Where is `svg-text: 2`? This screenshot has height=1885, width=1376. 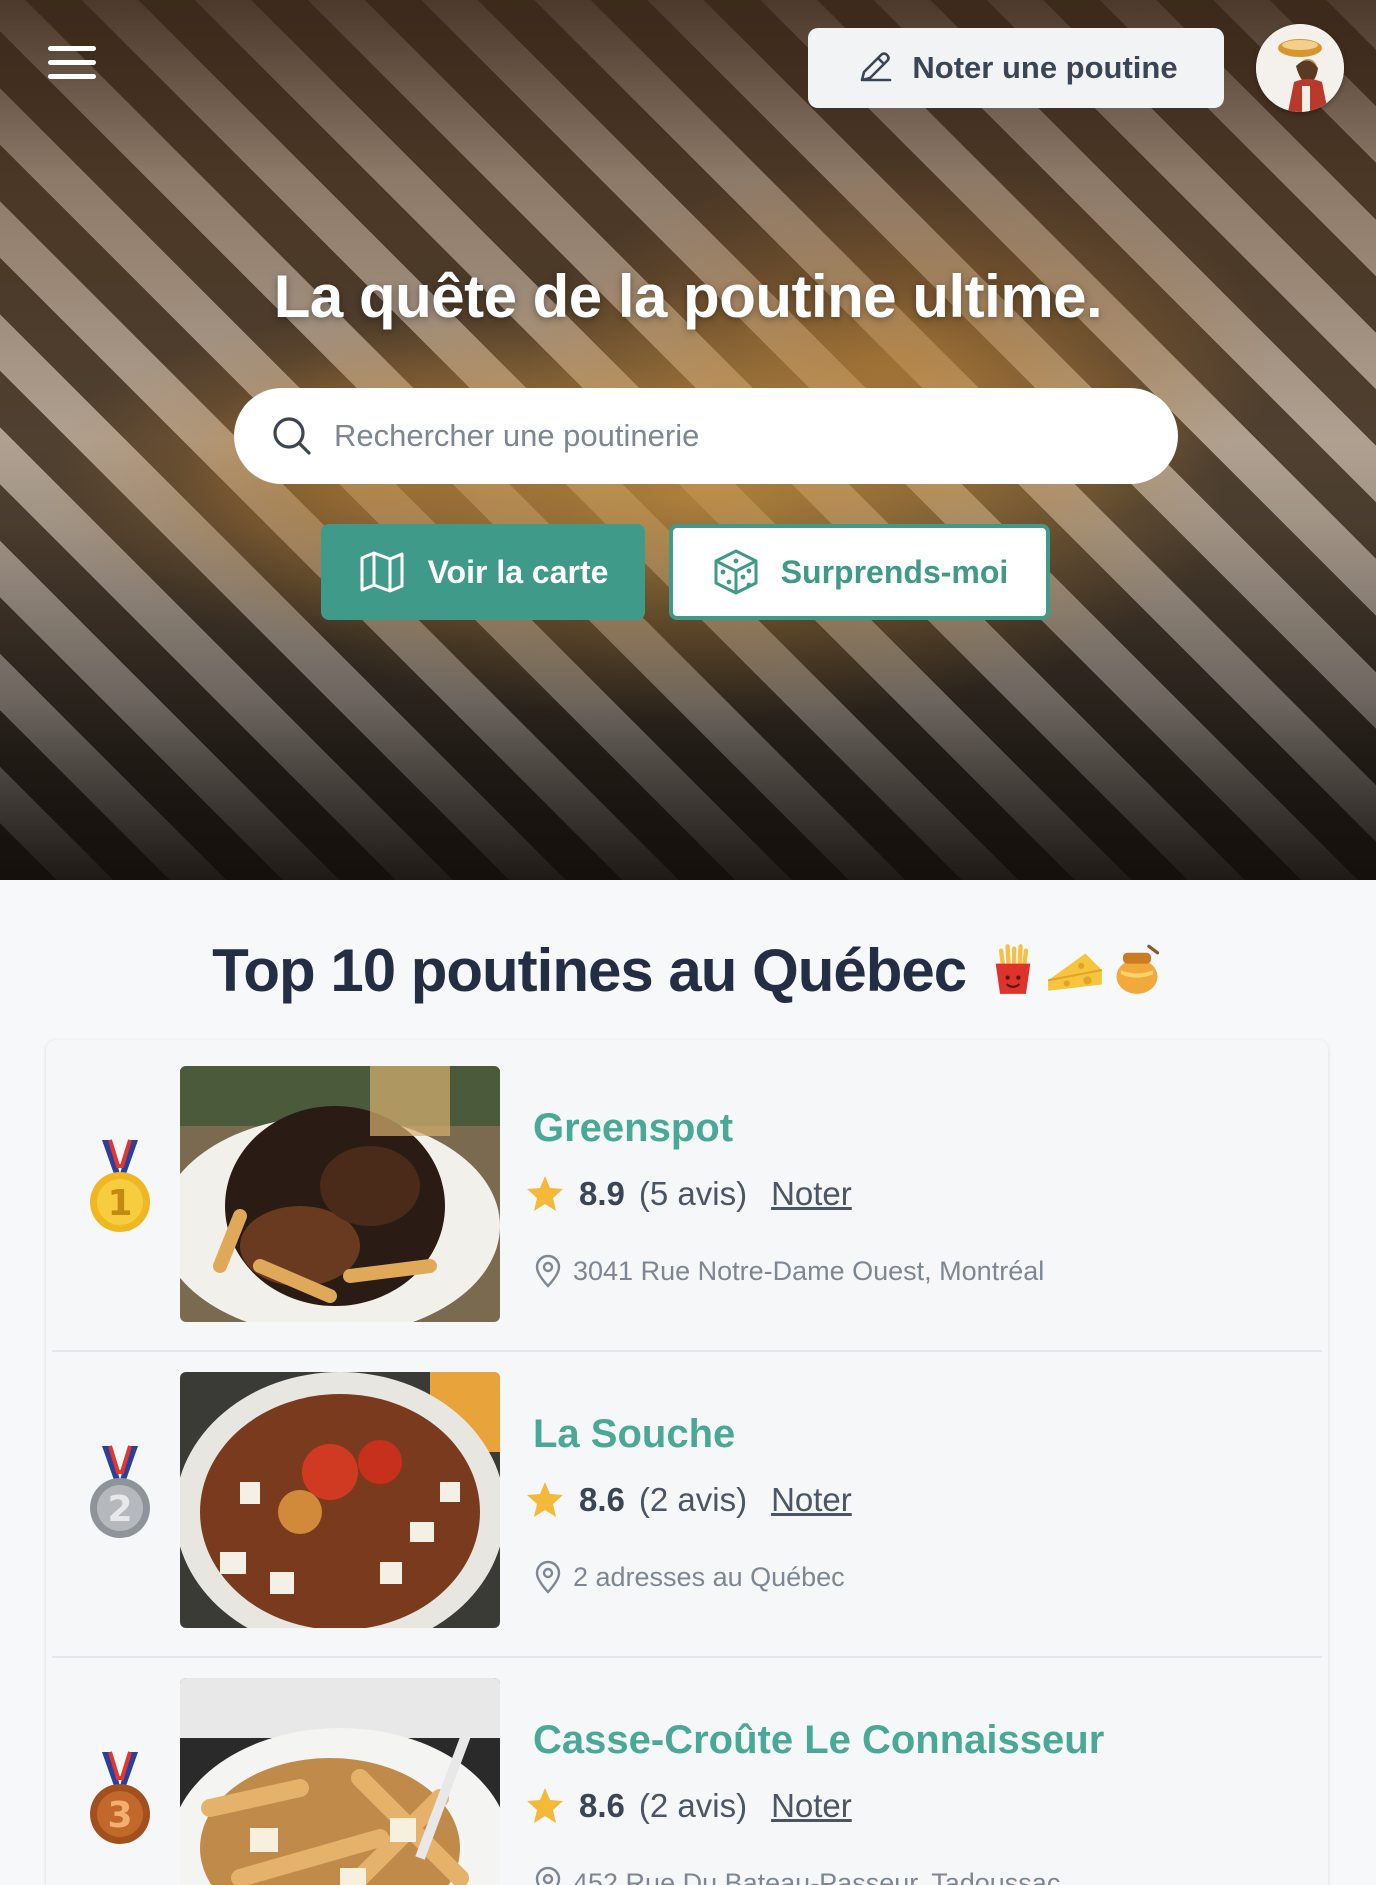
svg-text: 2 is located at coordinates (119, 1509).